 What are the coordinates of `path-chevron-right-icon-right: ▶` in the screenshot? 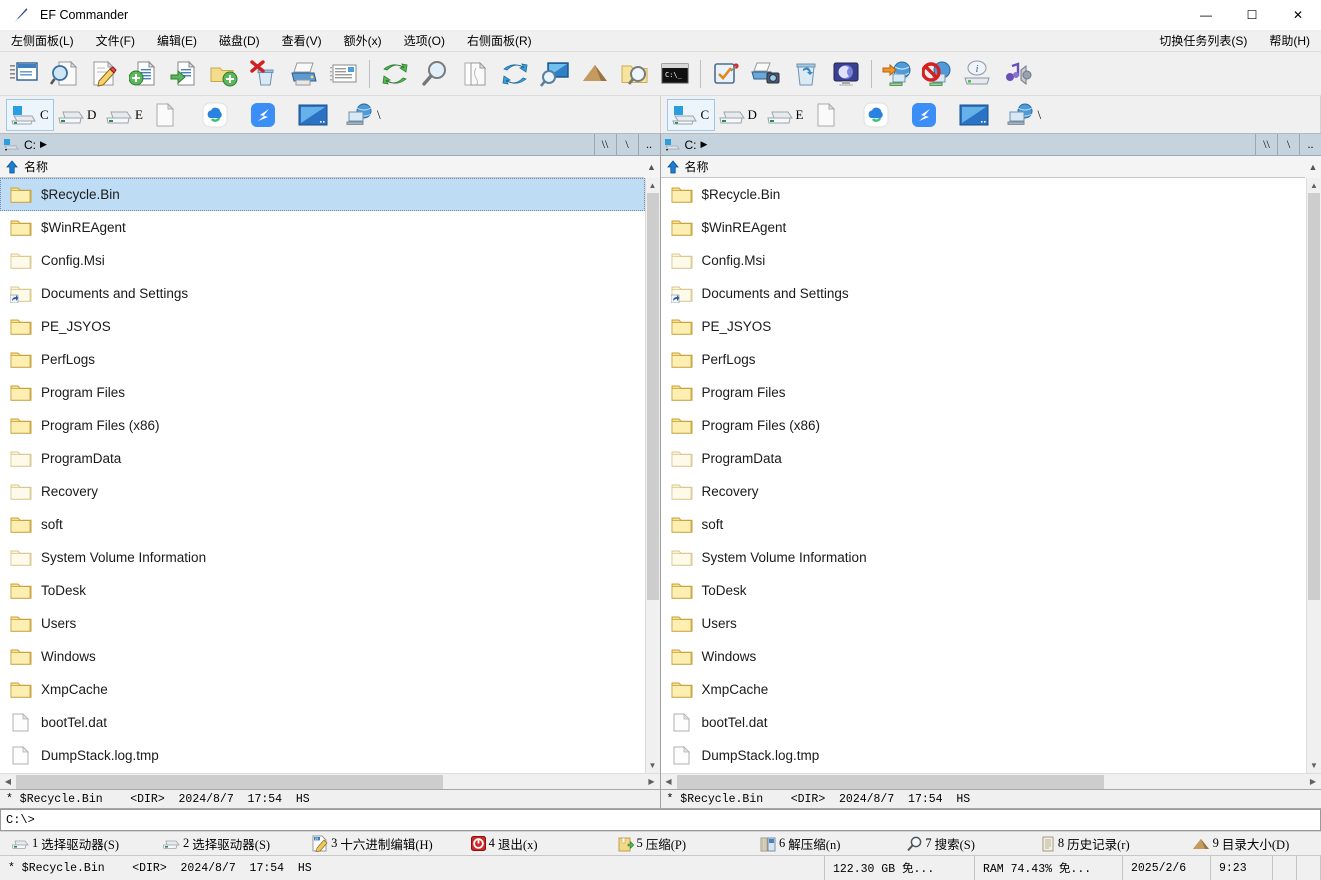 It's located at (704, 144).